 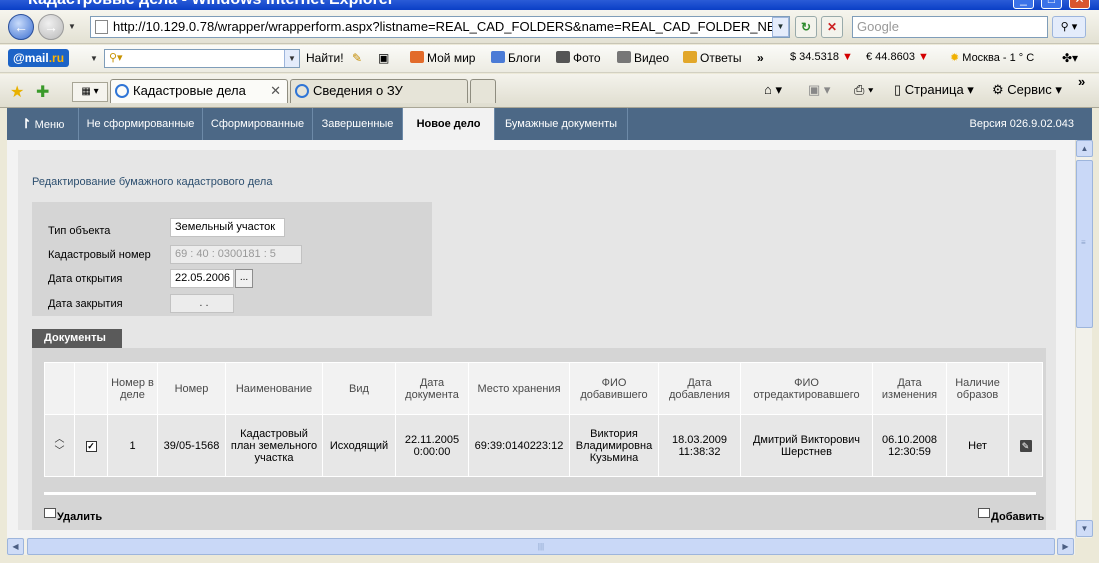 I want to click on quick-tabs-button: ▦ ▾, so click(x=90, y=92).